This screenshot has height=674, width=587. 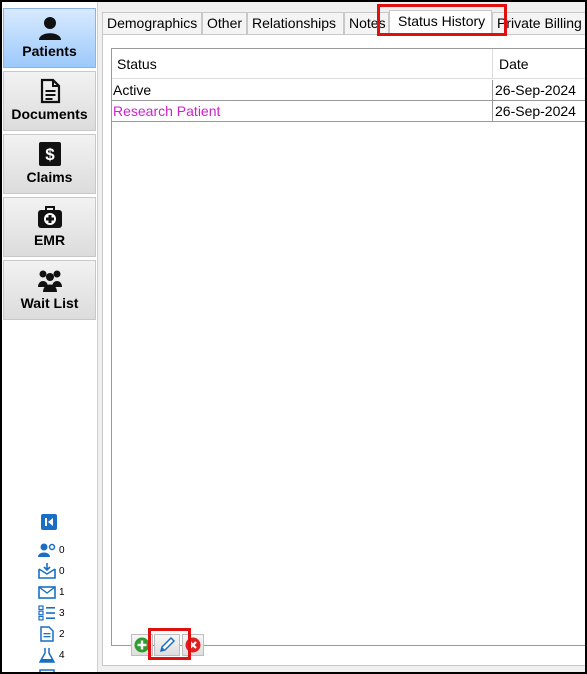 I want to click on sidebar-item-patients: Patients, so click(x=49, y=38).